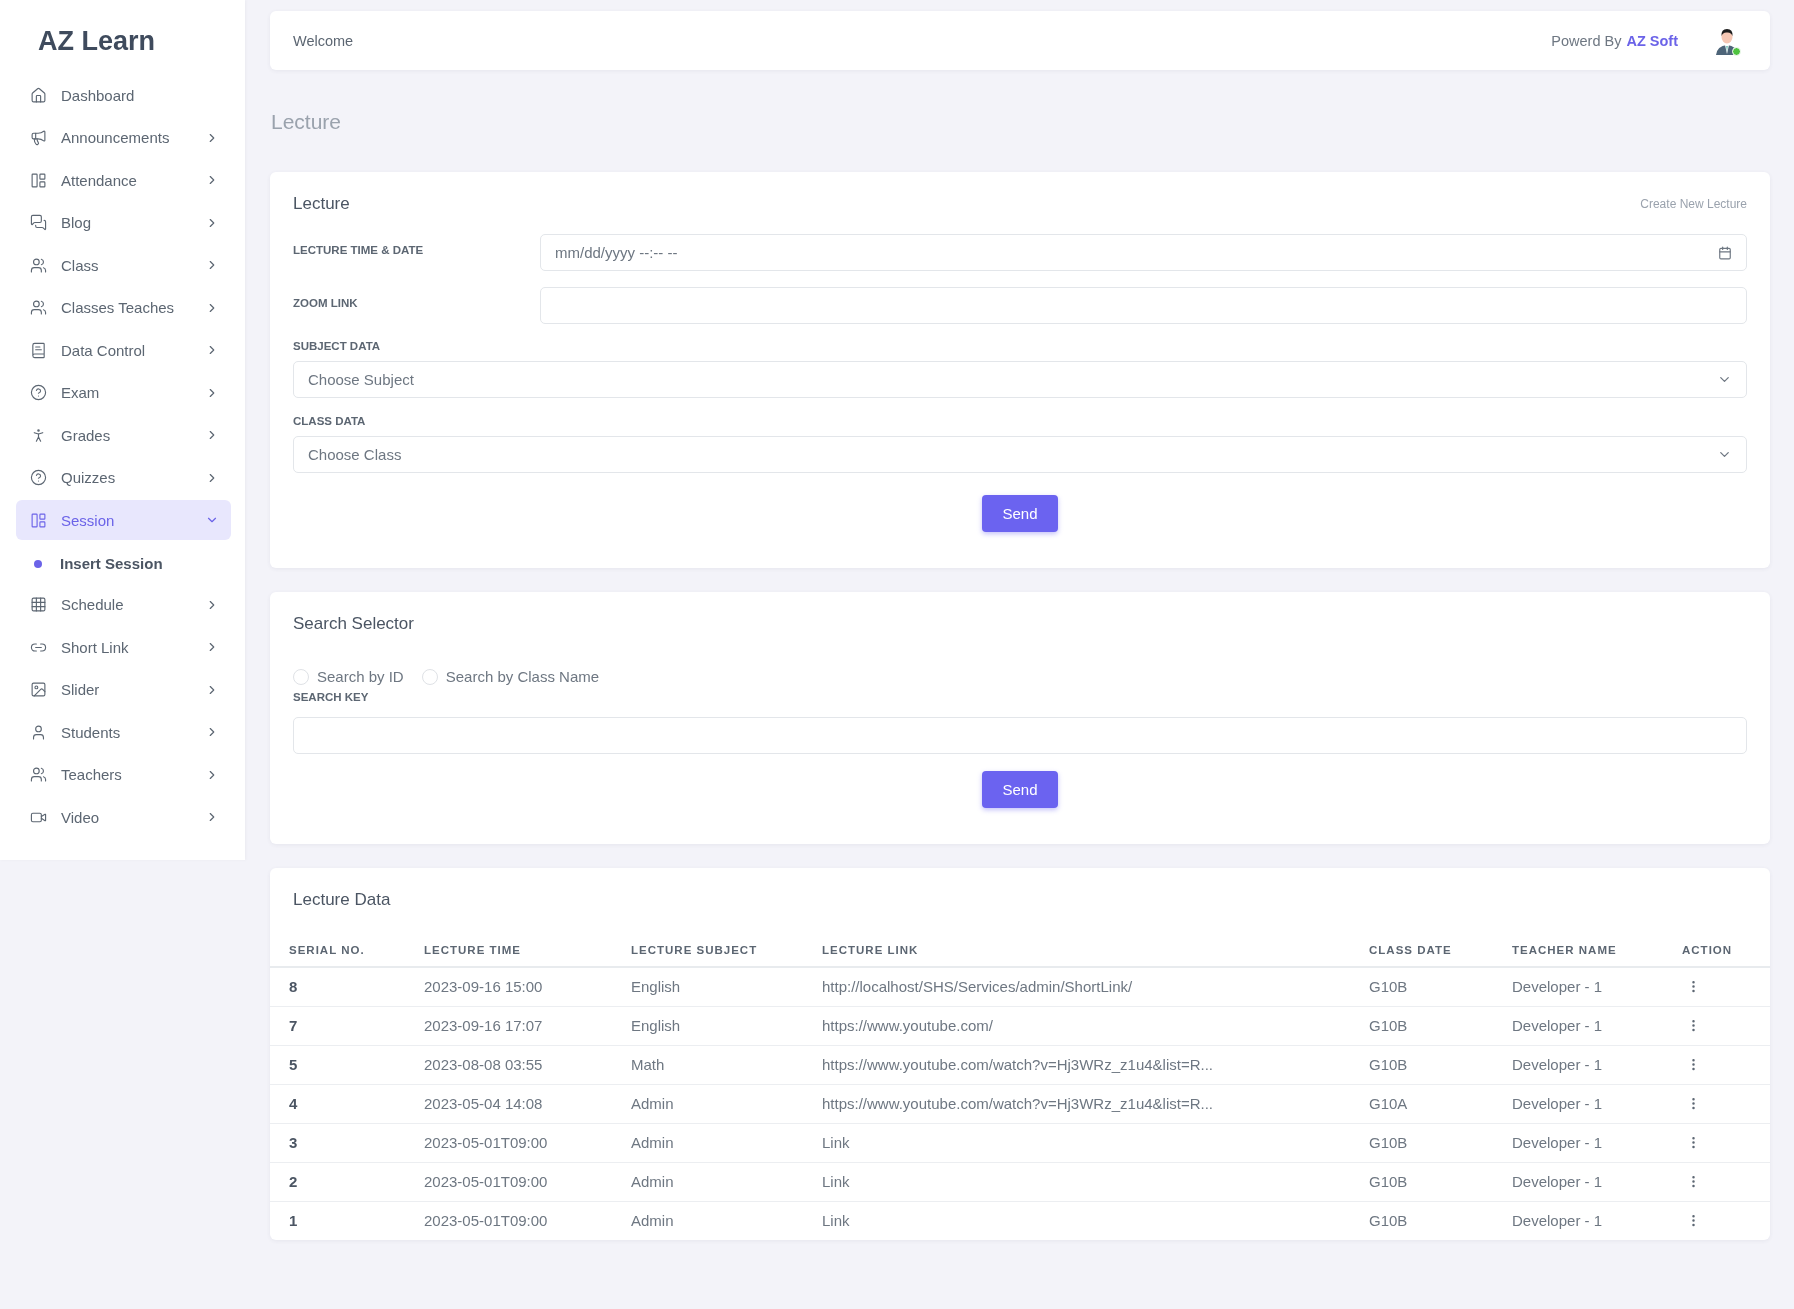 The image size is (1794, 1309). What do you see at coordinates (38, 137) in the screenshot?
I see `megaphone-icon` at bounding box center [38, 137].